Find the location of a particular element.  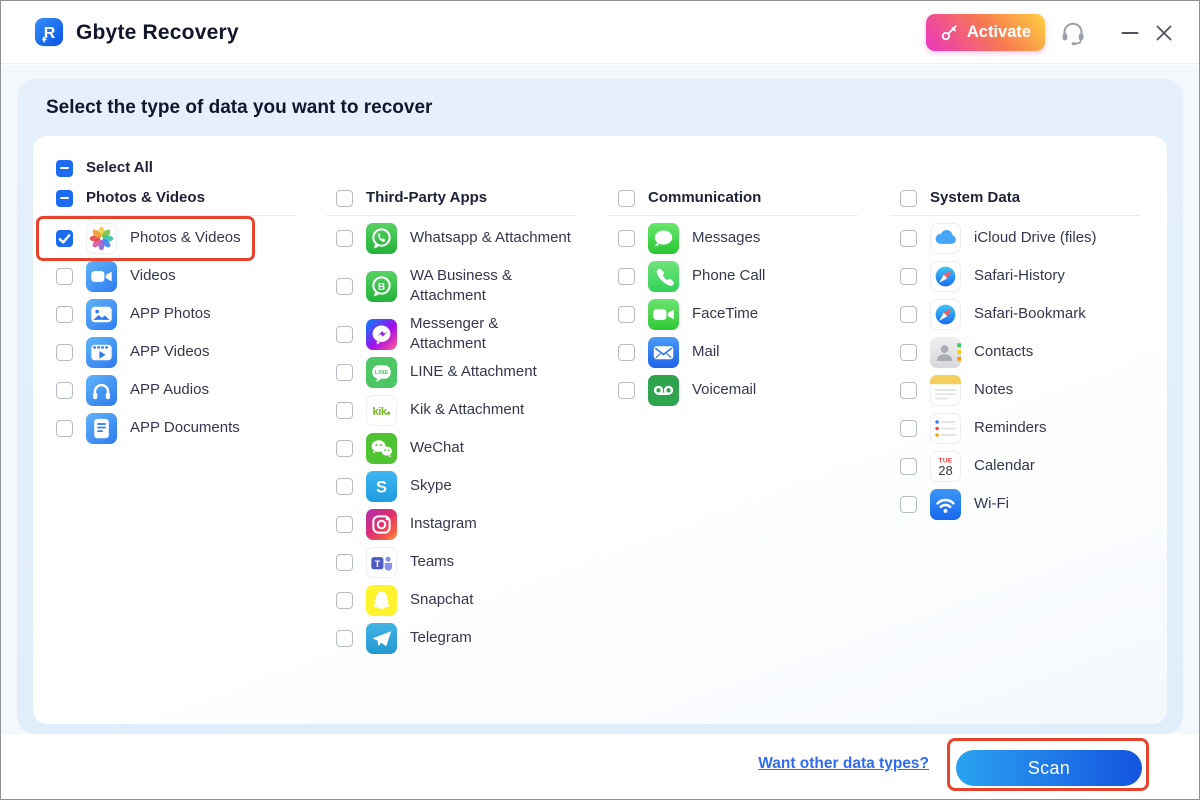

checkbox-phone-call is located at coordinates (626, 276).